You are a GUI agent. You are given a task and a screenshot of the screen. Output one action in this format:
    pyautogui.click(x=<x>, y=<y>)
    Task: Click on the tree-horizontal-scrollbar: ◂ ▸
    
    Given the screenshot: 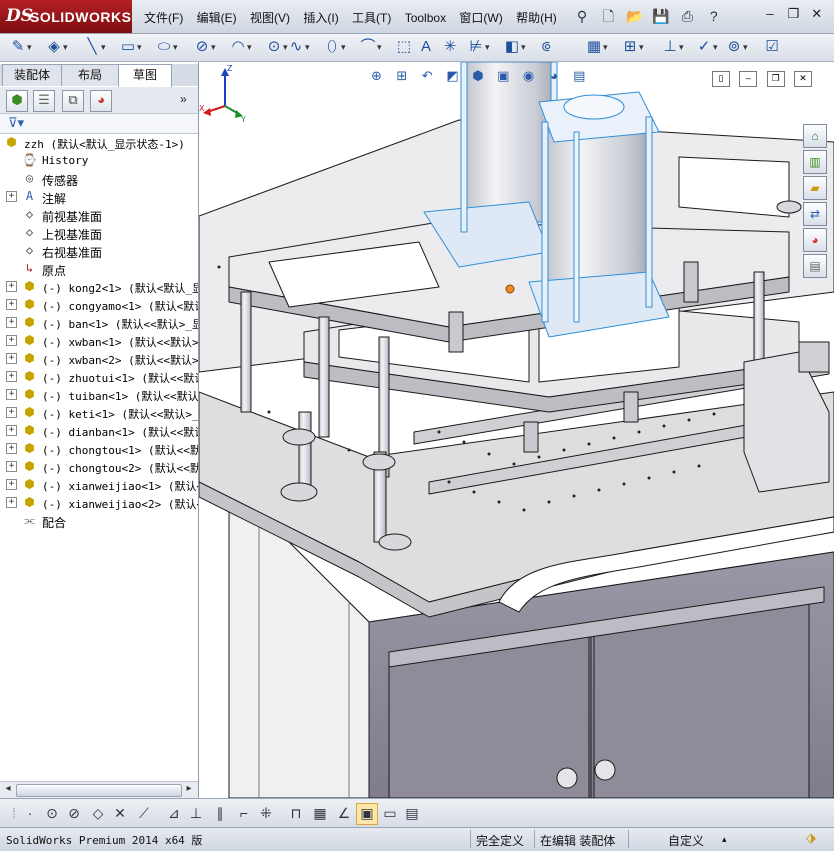 What is the action you would take?
    pyautogui.click(x=99, y=789)
    